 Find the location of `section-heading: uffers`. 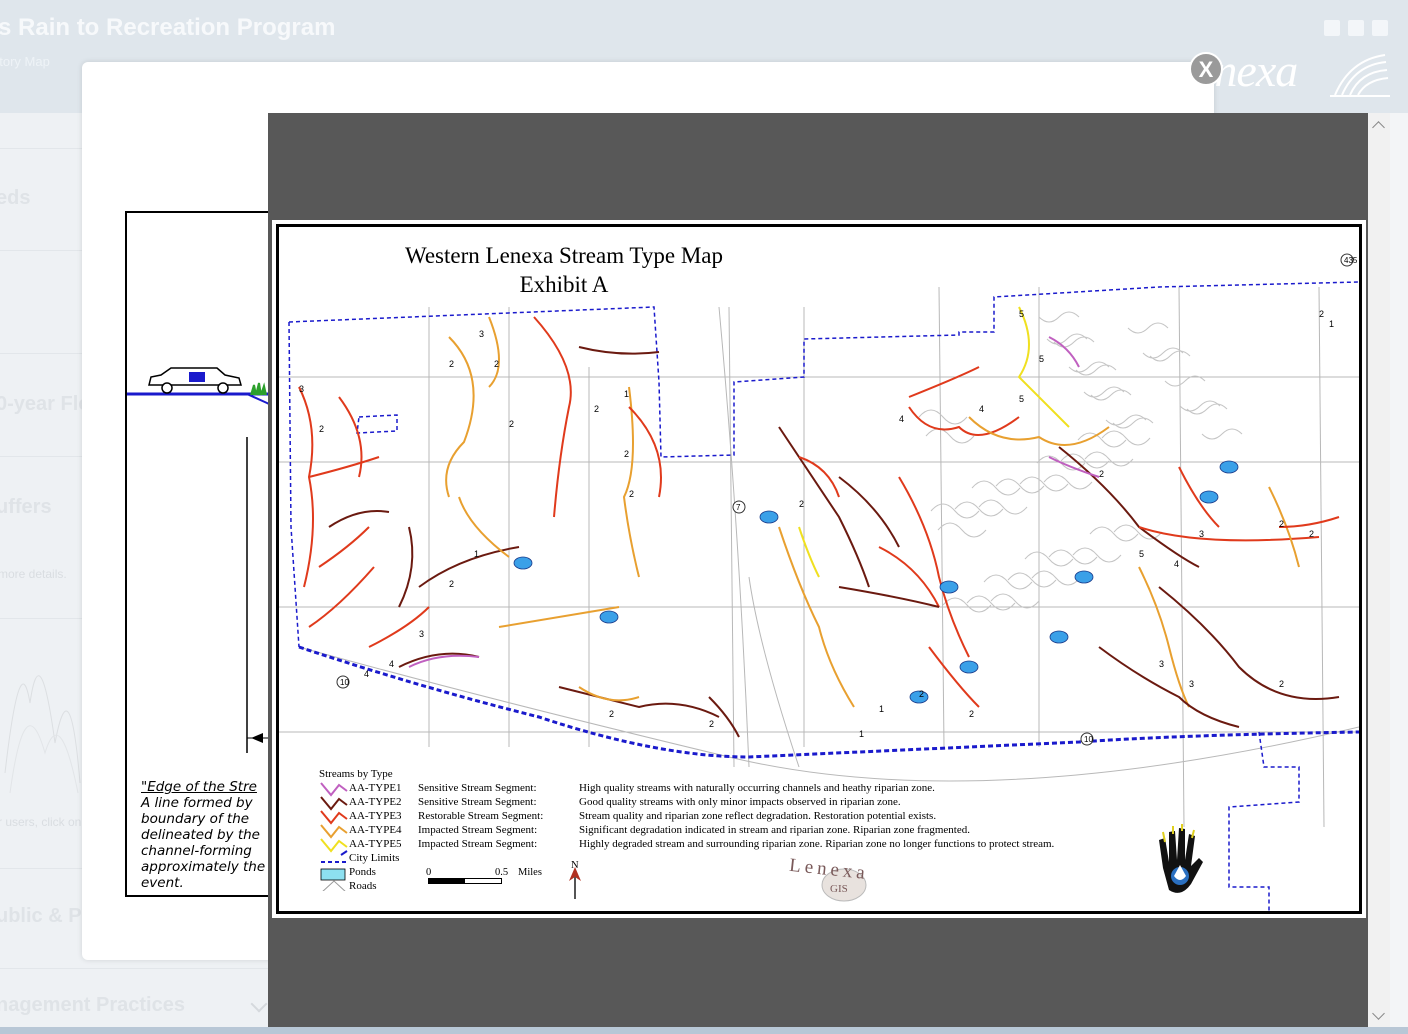

section-heading: uffers is located at coordinates (26, 507).